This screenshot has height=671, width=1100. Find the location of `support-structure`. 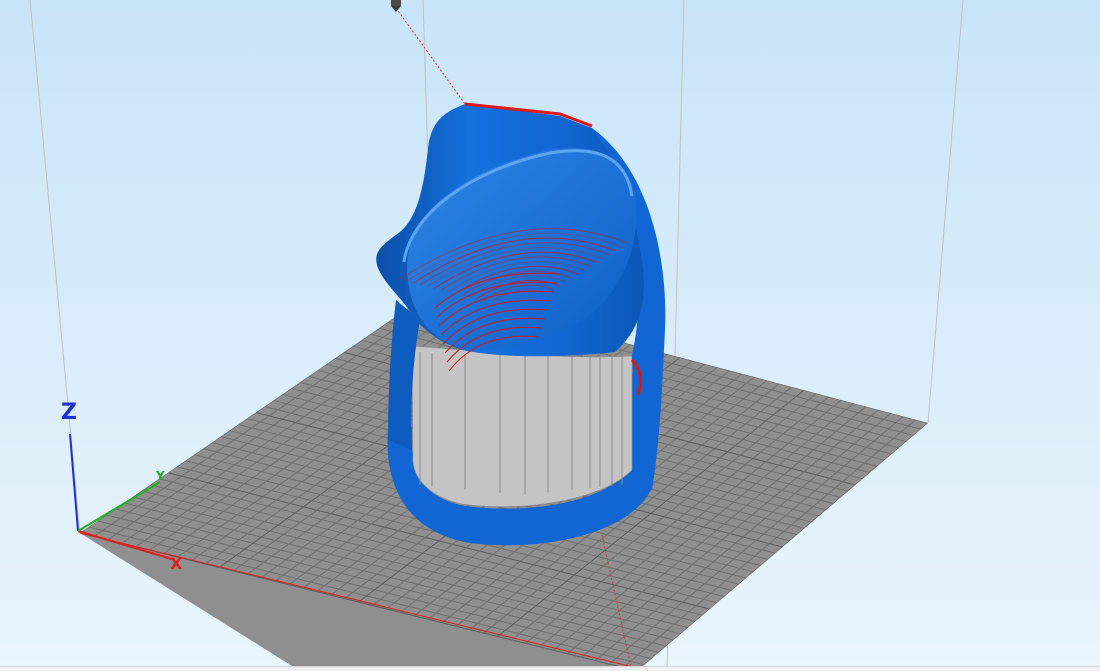

support-structure is located at coordinates (522, 426).